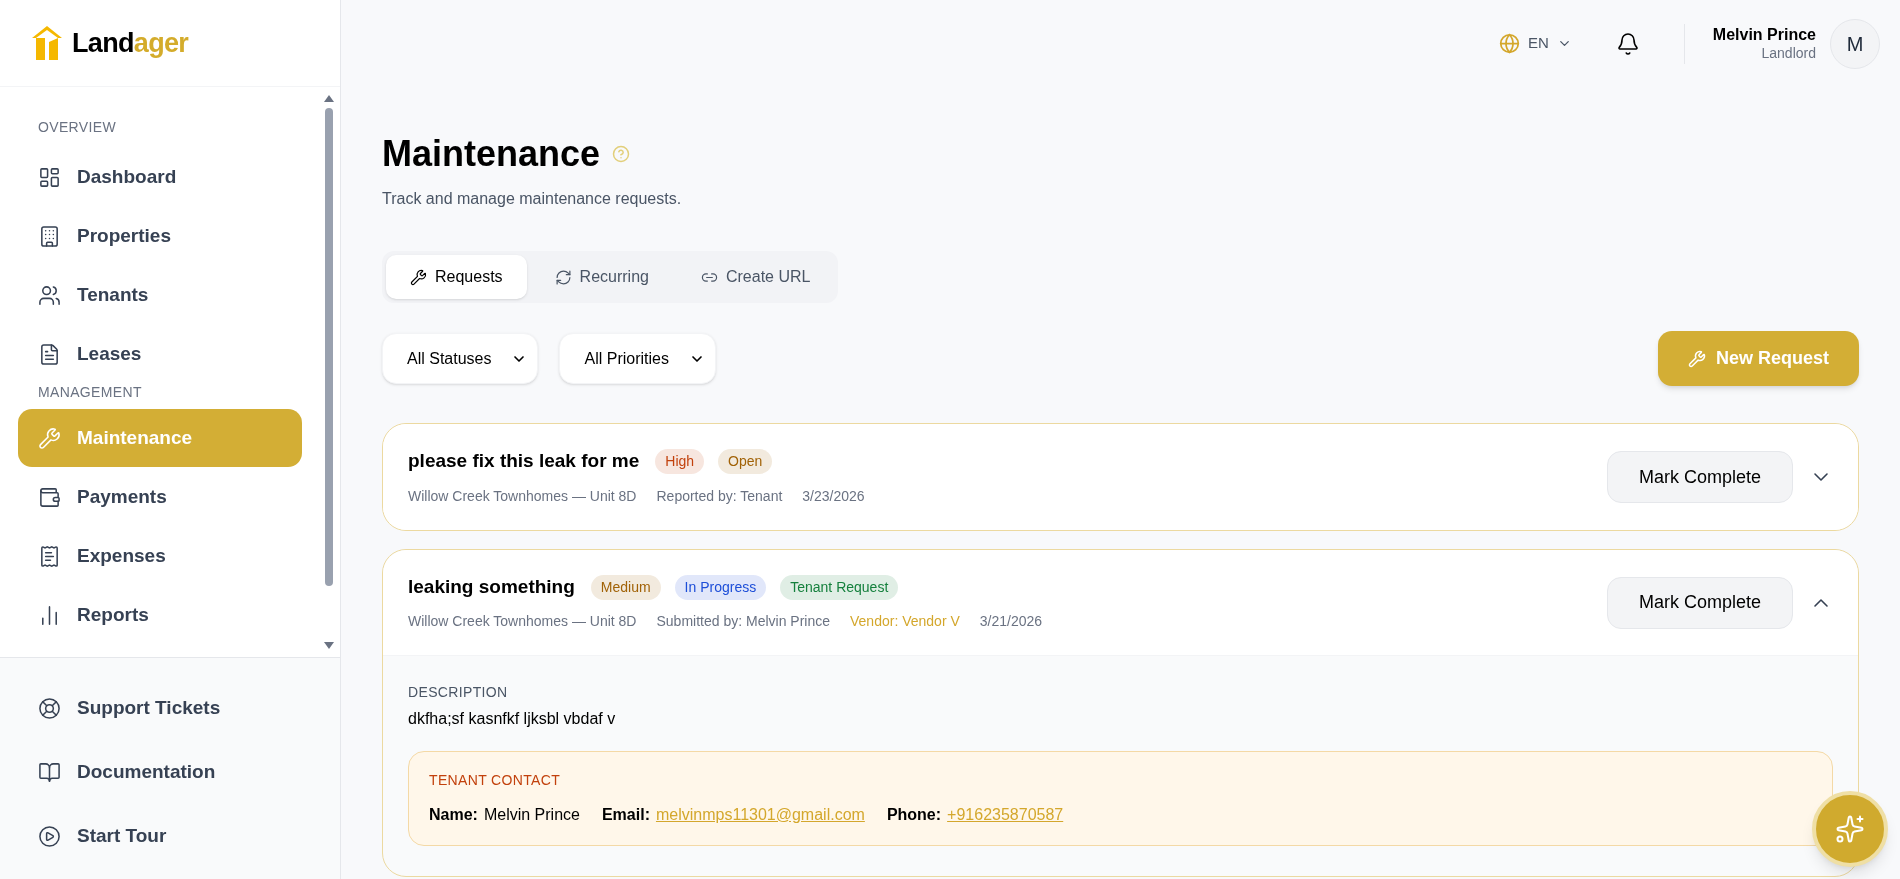  Describe the element at coordinates (1627, 43) in the screenshot. I see `notification-bell-icon` at that location.